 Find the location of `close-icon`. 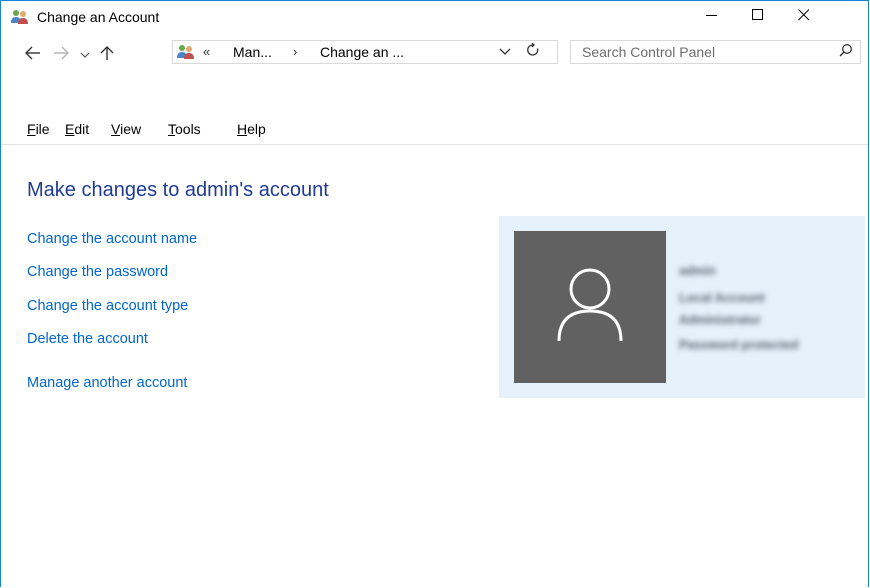

close-icon is located at coordinates (804, 17).